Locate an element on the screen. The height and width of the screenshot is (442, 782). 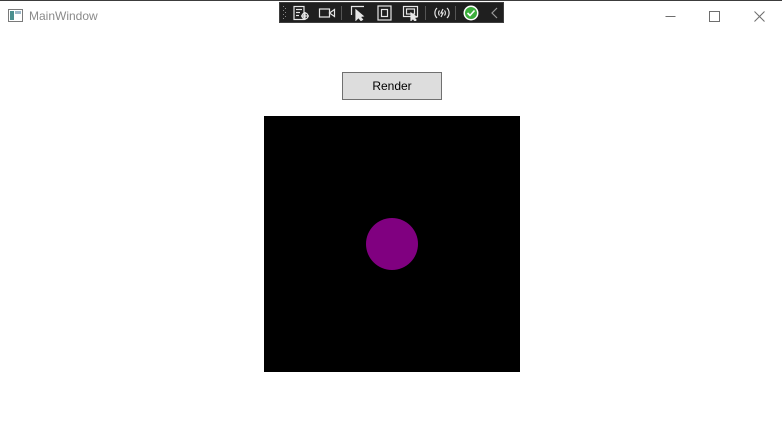
select-element-icon is located at coordinates (359, 13).